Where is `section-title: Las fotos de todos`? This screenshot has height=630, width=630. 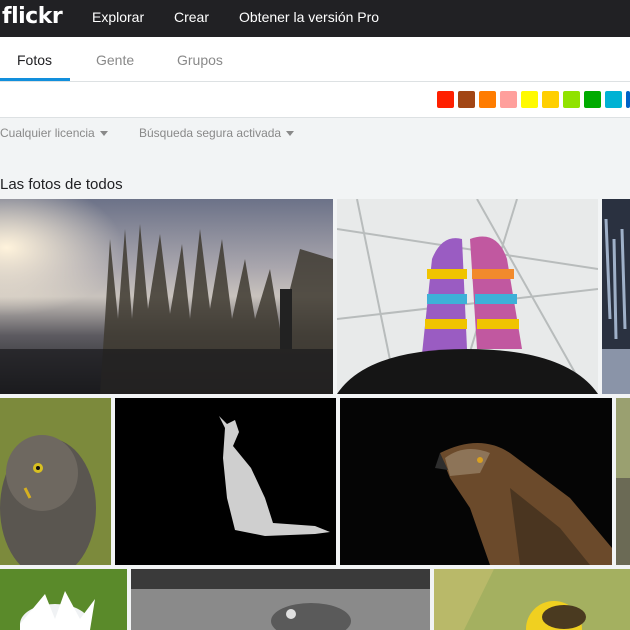 section-title: Las fotos de todos is located at coordinates (61, 184).